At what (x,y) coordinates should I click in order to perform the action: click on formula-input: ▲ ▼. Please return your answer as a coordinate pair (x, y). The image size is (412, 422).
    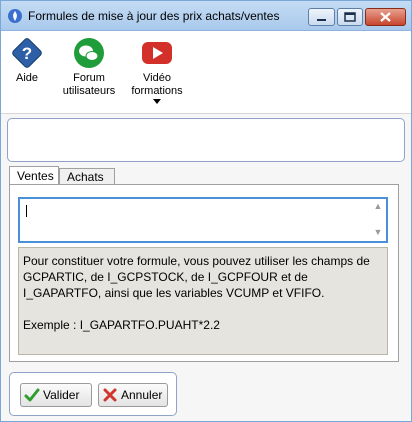
    Looking at the image, I should click on (203, 220).